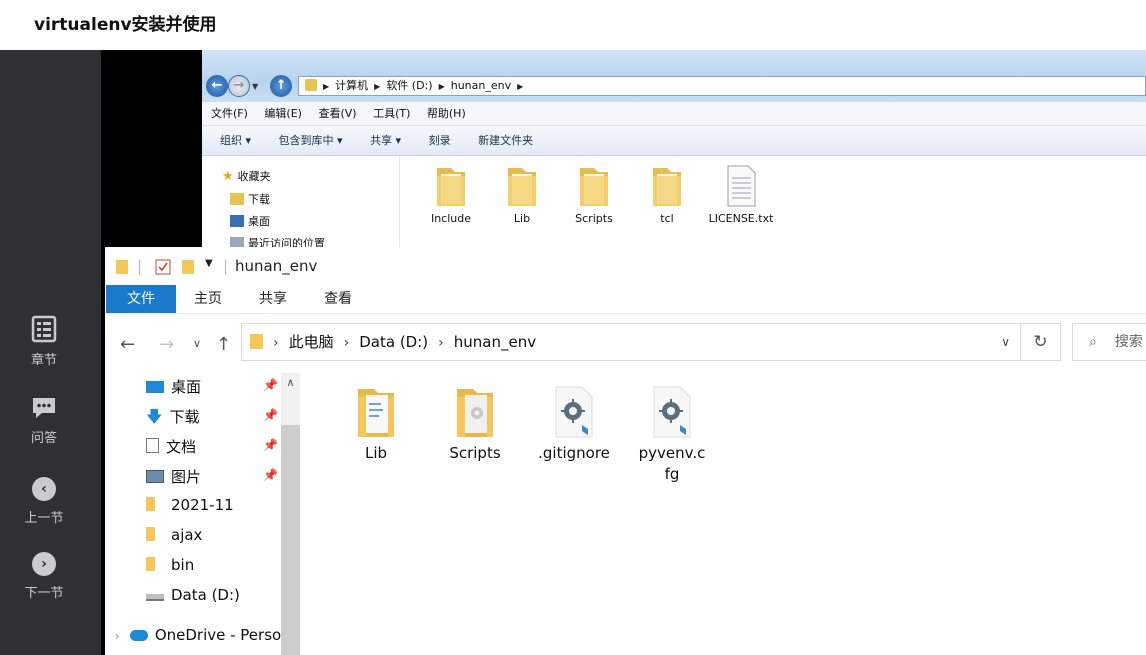 The width and height of the screenshot is (1146, 655). I want to click on text-file-icon, so click(741, 186).